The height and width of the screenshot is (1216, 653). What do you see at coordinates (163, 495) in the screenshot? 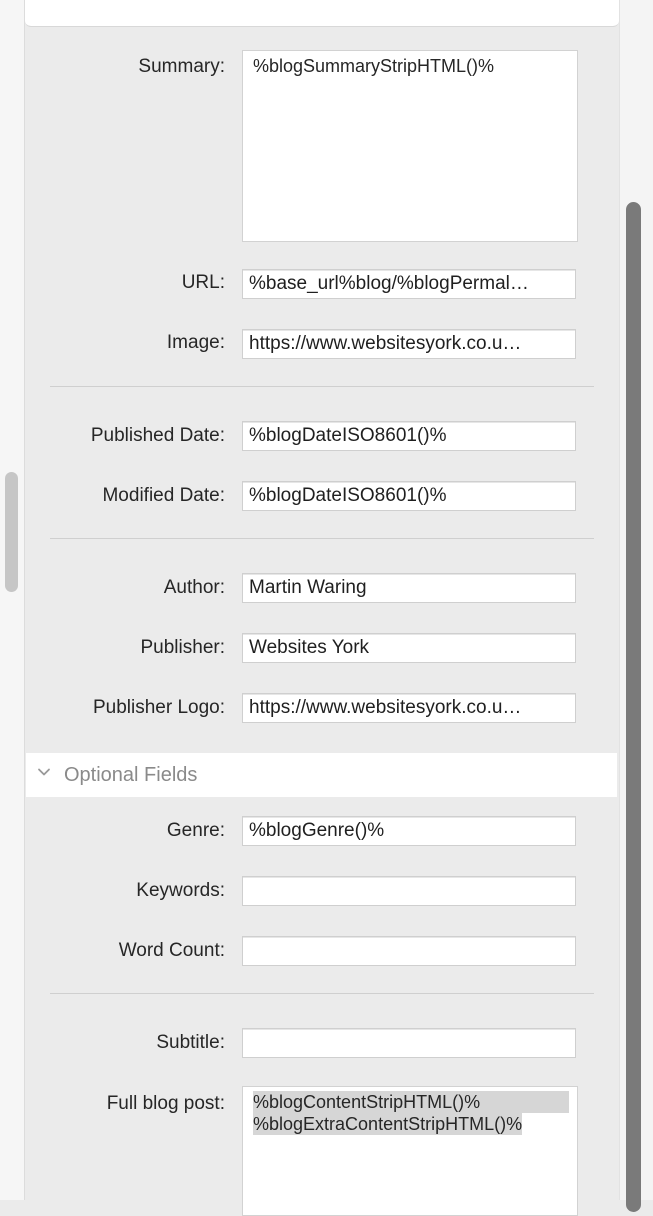
I see `modified-date-label: Modified Date:` at bounding box center [163, 495].